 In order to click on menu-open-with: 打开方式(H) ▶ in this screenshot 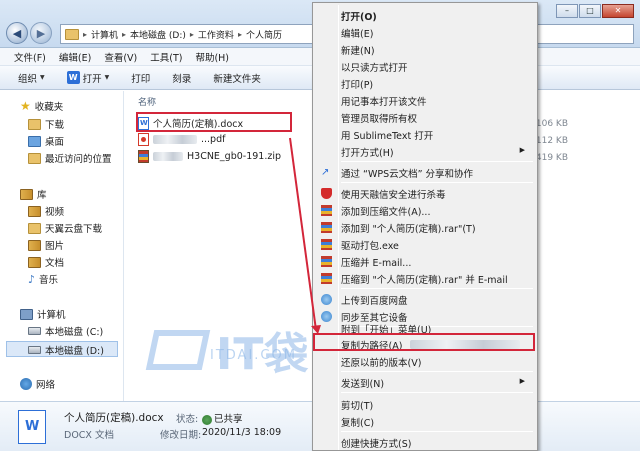, I will do `click(425, 151)`.